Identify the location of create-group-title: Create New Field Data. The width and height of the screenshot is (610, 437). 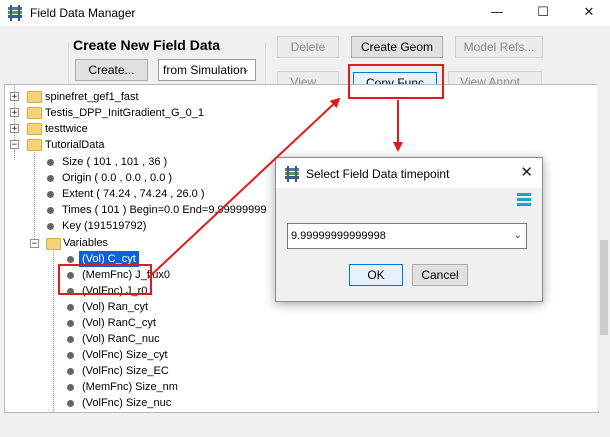
(147, 45).